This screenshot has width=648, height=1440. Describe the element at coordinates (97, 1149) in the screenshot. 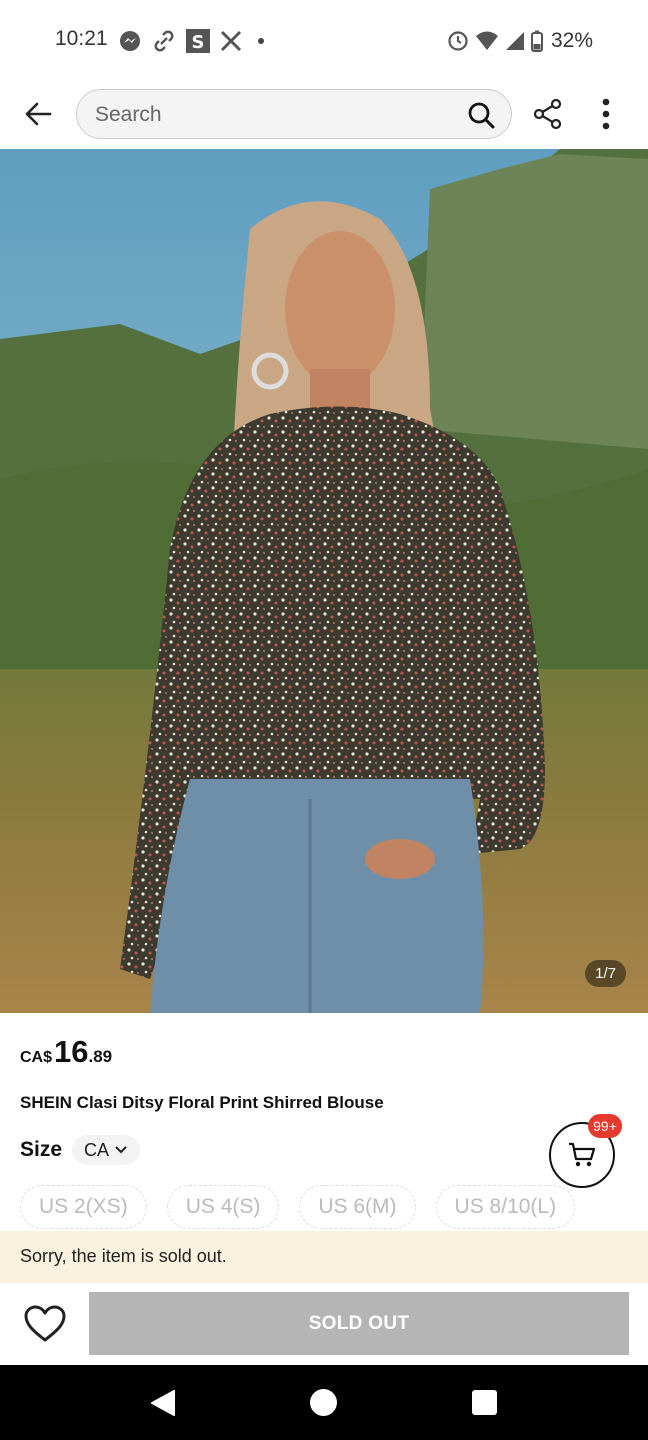

I see `size-region-value: CA` at that location.